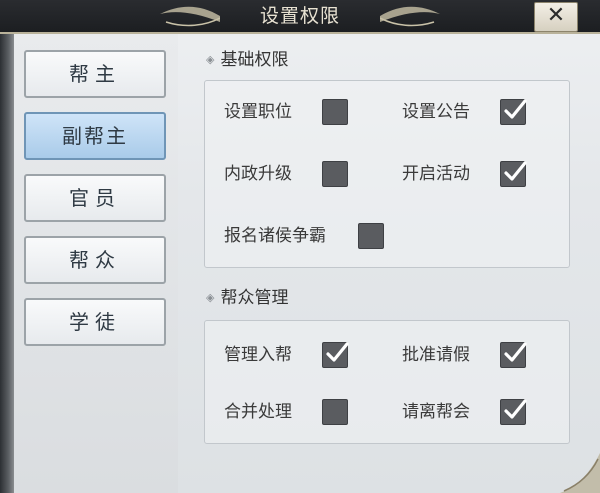  Describe the element at coordinates (7, 246) in the screenshot. I see `window-left-edge` at that location.